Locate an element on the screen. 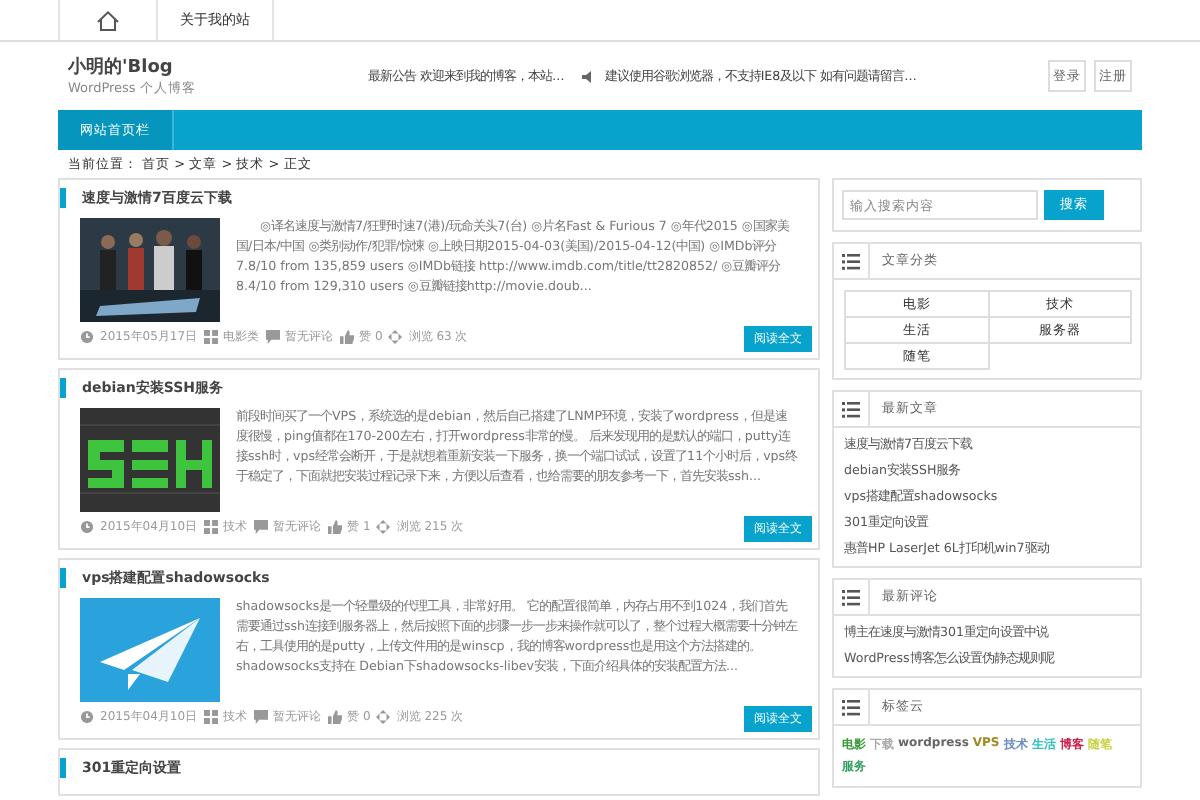  home-icon is located at coordinates (108, 20).